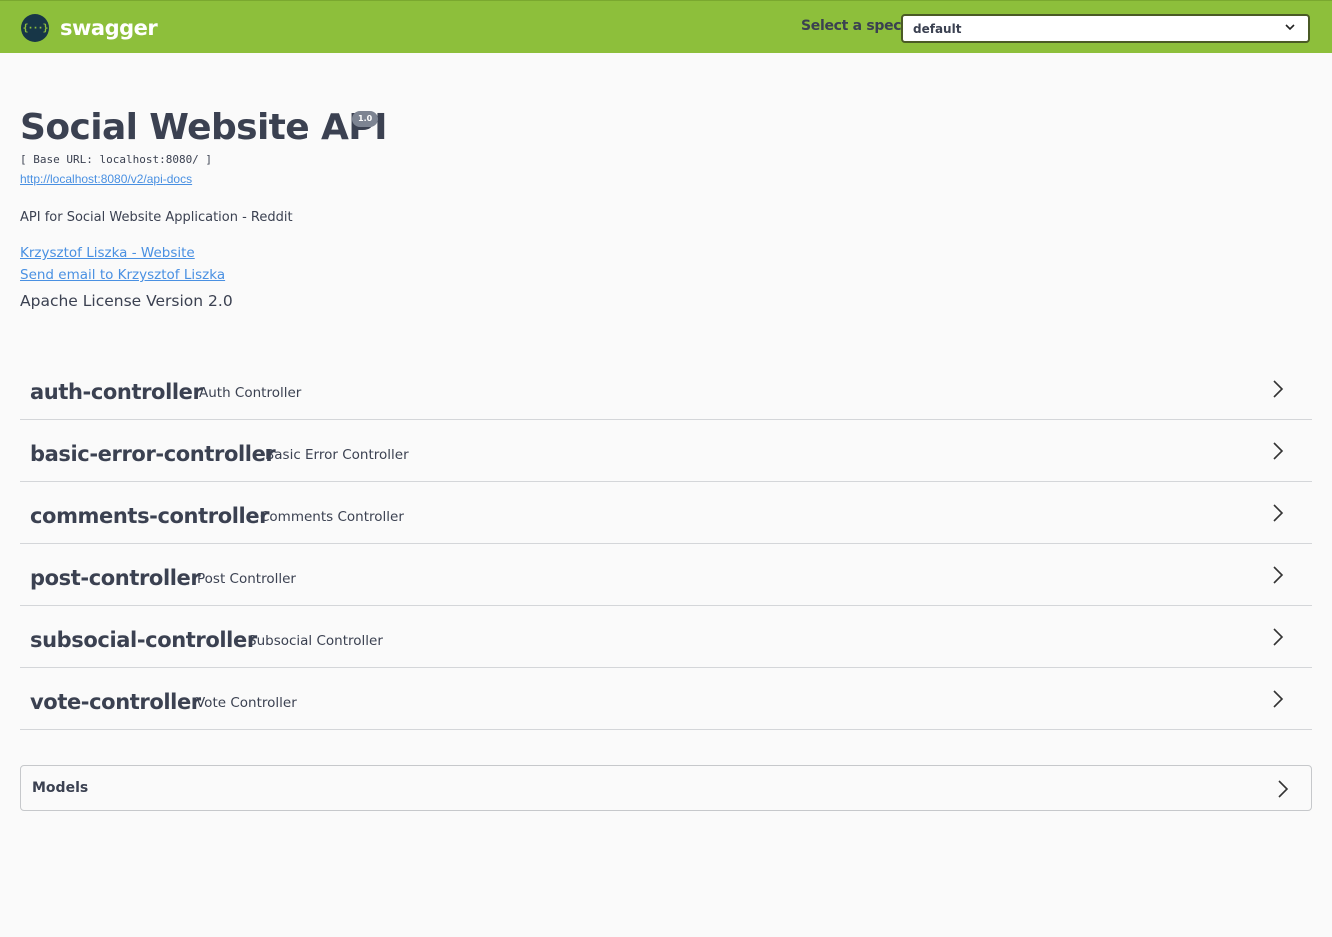  I want to click on base-url: [ Base URL: localhost:8080/ ], so click(116, 159).